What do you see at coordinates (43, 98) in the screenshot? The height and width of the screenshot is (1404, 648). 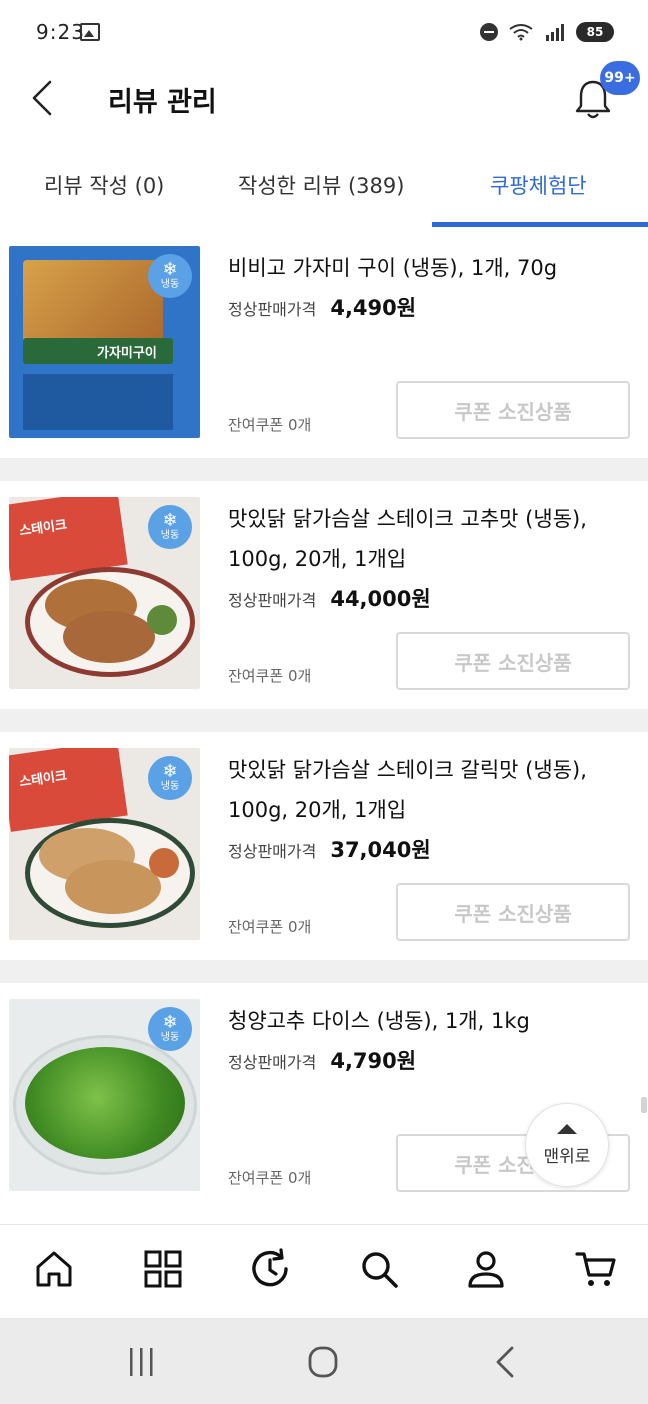 I see `back-arrow-icon` at bounding box center [43, 98].